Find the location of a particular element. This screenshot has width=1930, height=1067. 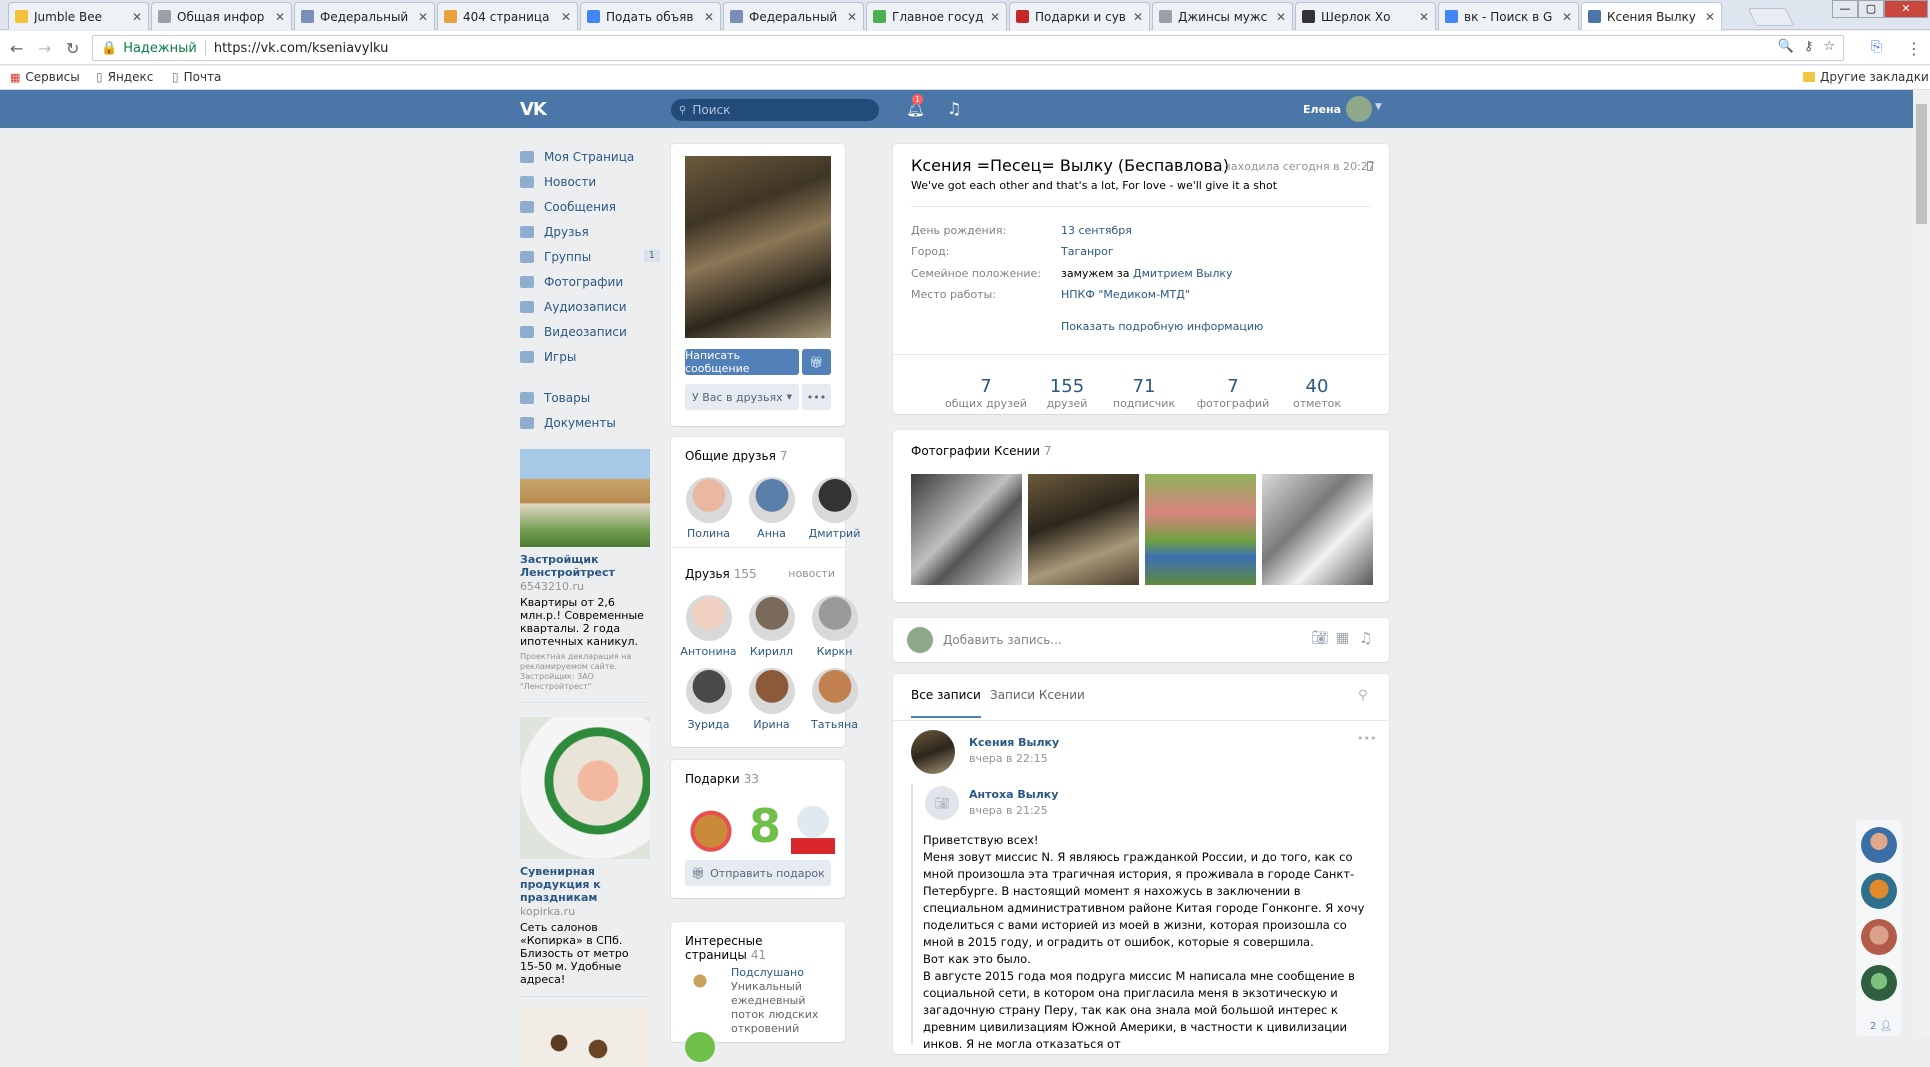

sidebar-item: Фотографии is located at coordinates (590, 281).